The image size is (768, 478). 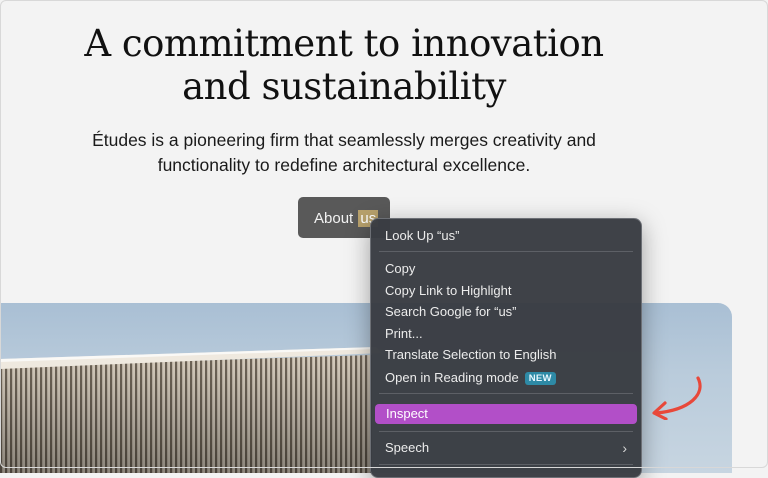 I want to click on menu-item-translate-selection: Translate Selection to English, so click(x=509, y=355).